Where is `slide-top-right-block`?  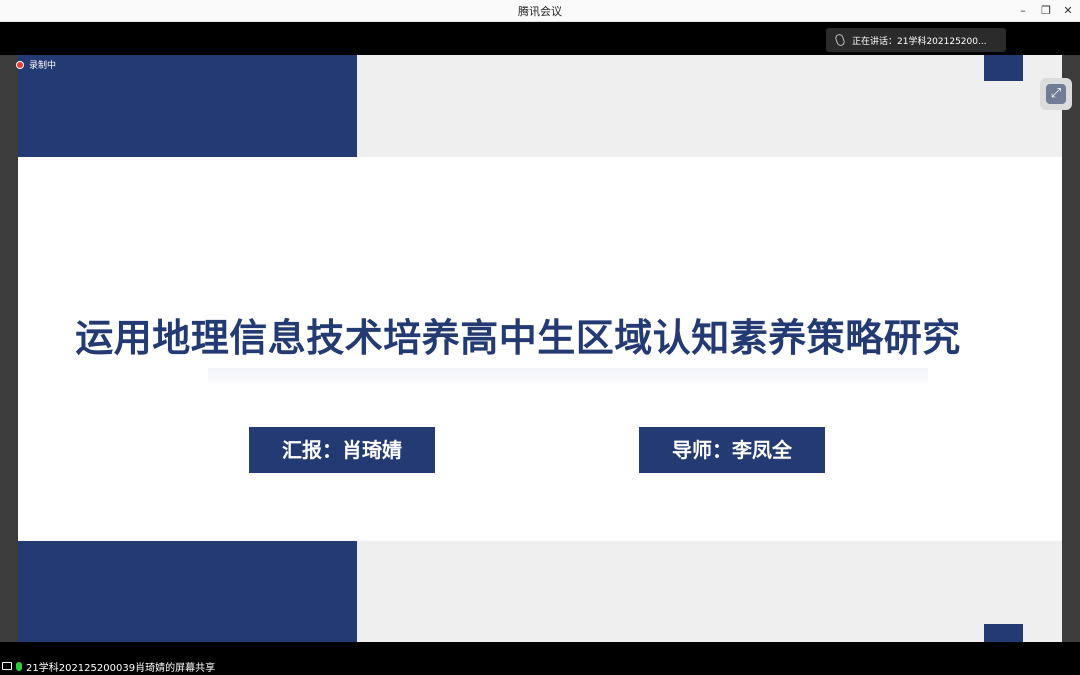
slide-top-right-block is located at coordinates (1003, 68).